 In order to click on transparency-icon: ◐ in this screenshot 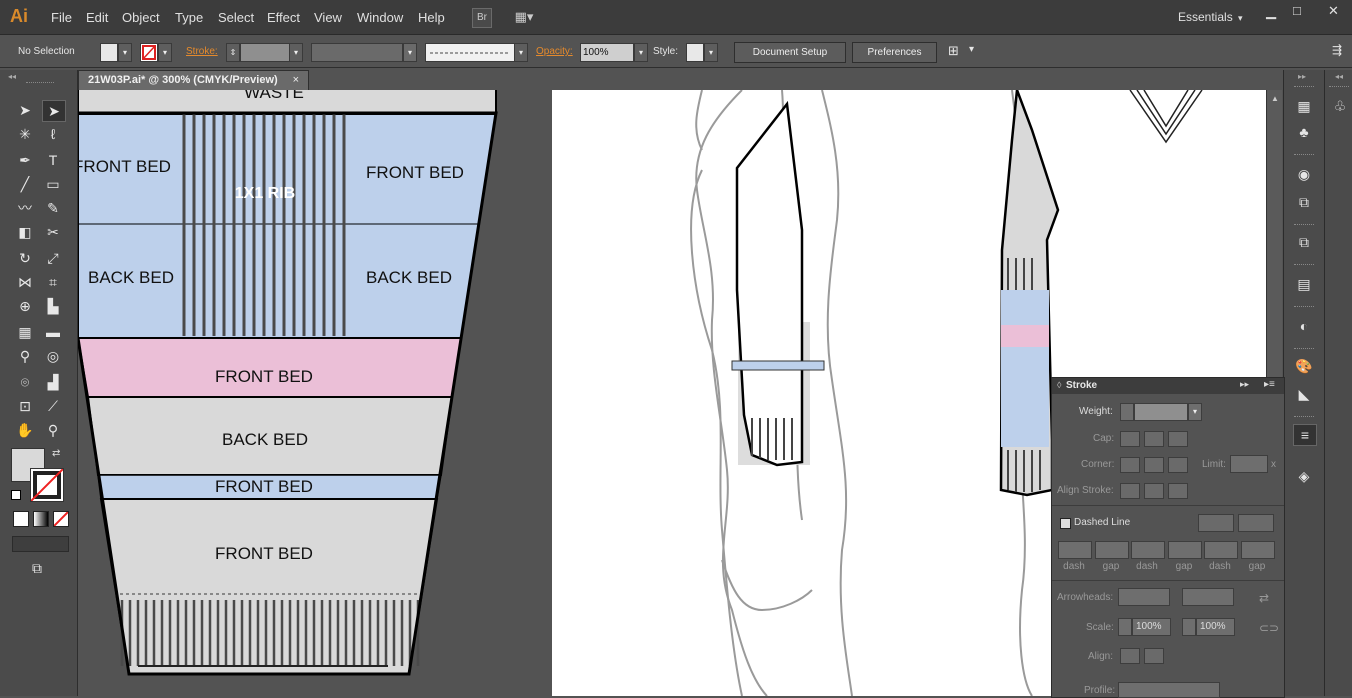, I will do `click(1304, 326)`.